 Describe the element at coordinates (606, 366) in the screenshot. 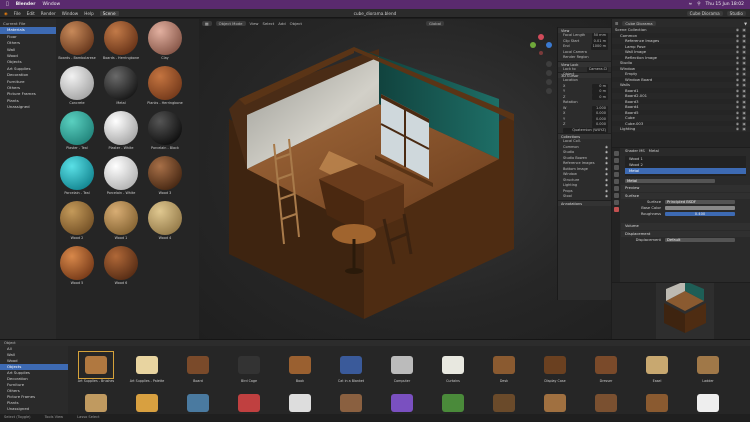

I see `shelf-asset: Dresser` at that location.